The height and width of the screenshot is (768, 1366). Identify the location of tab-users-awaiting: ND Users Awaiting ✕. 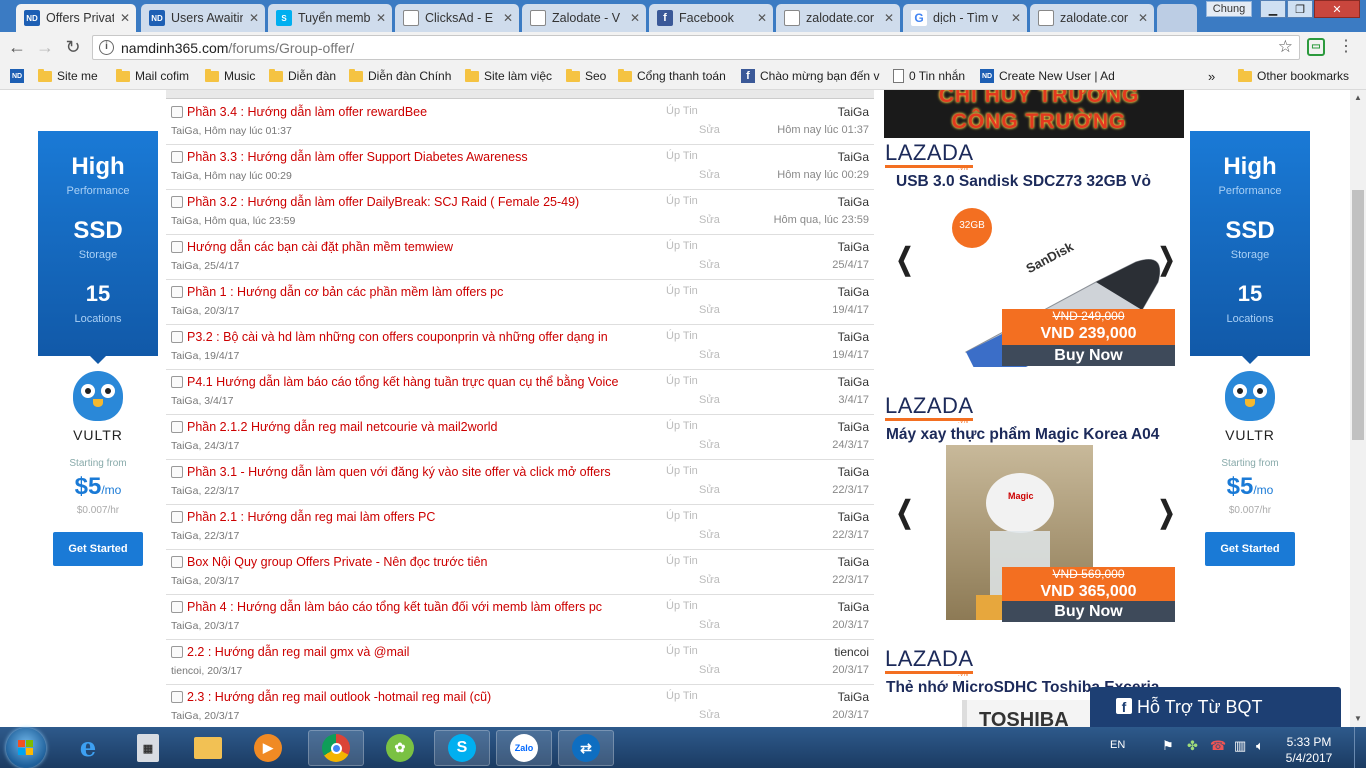
(203, 18).